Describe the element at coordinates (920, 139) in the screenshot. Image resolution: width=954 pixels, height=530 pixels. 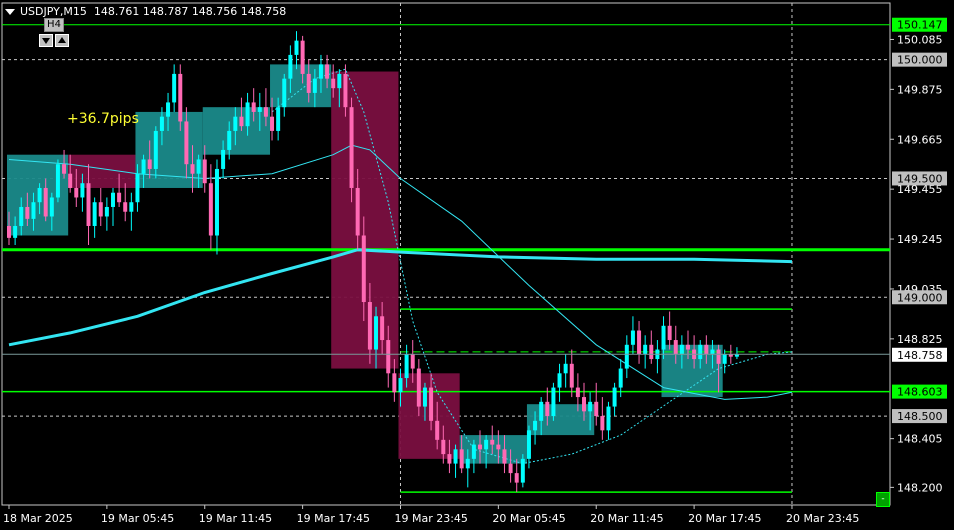
I see `price-tick-label: 149.665` at that location.